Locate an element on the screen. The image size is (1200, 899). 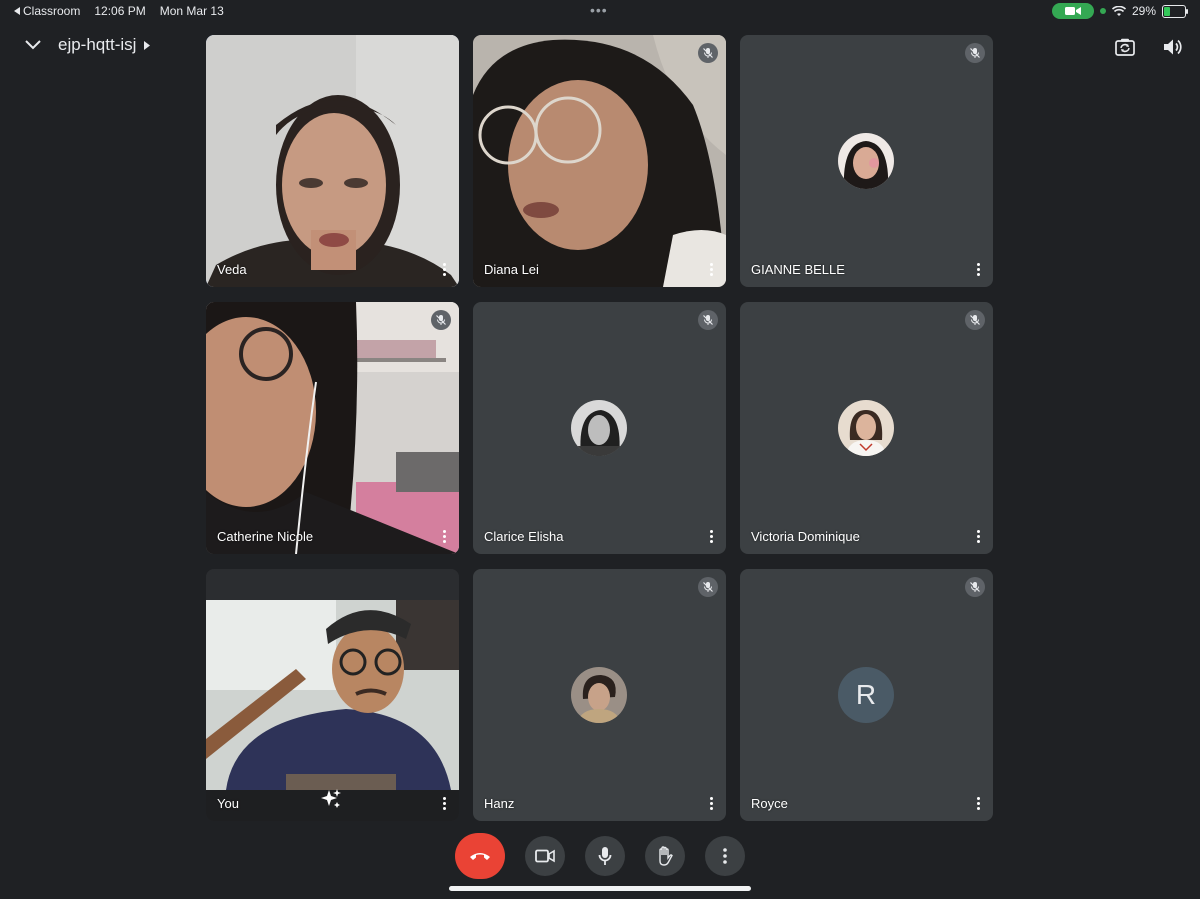
raise-hand-icon is located at coordinates (666, 856).